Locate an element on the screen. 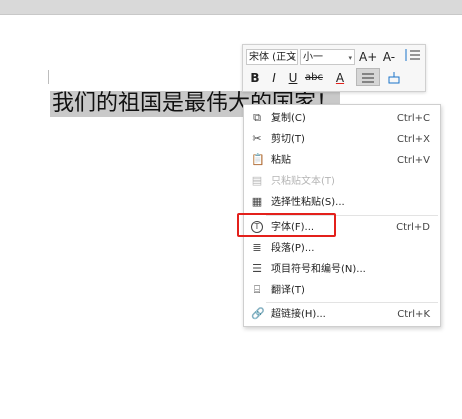  menu-item-copy: ⧉ 复制(C) Ctrl+C is located at coordinates (342, 118).